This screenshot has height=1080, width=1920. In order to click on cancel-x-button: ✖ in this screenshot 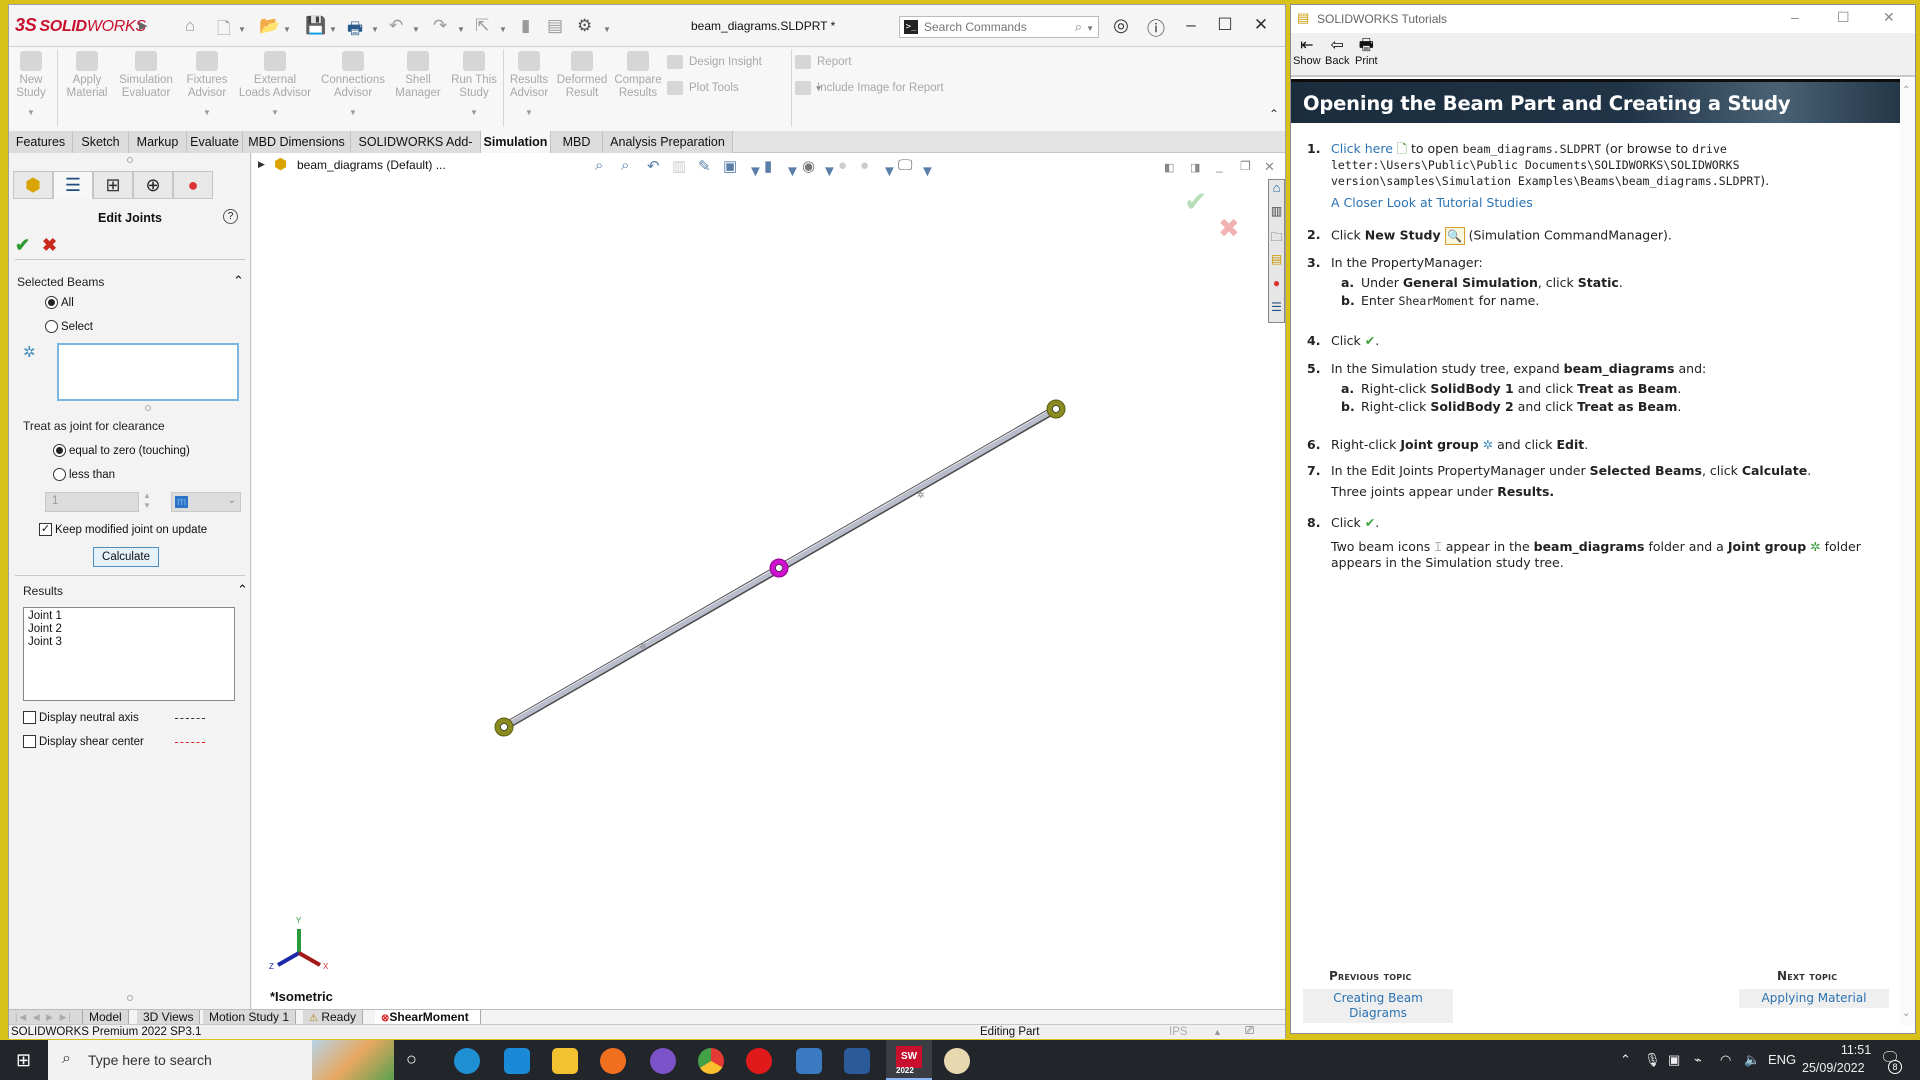, I will do `click(49, 245)`.